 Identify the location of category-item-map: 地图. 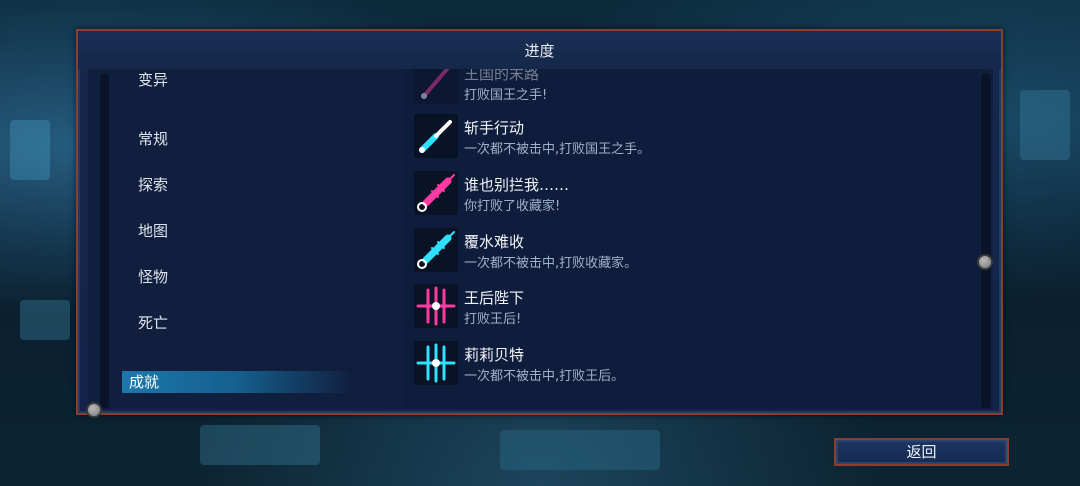
(150, 231).